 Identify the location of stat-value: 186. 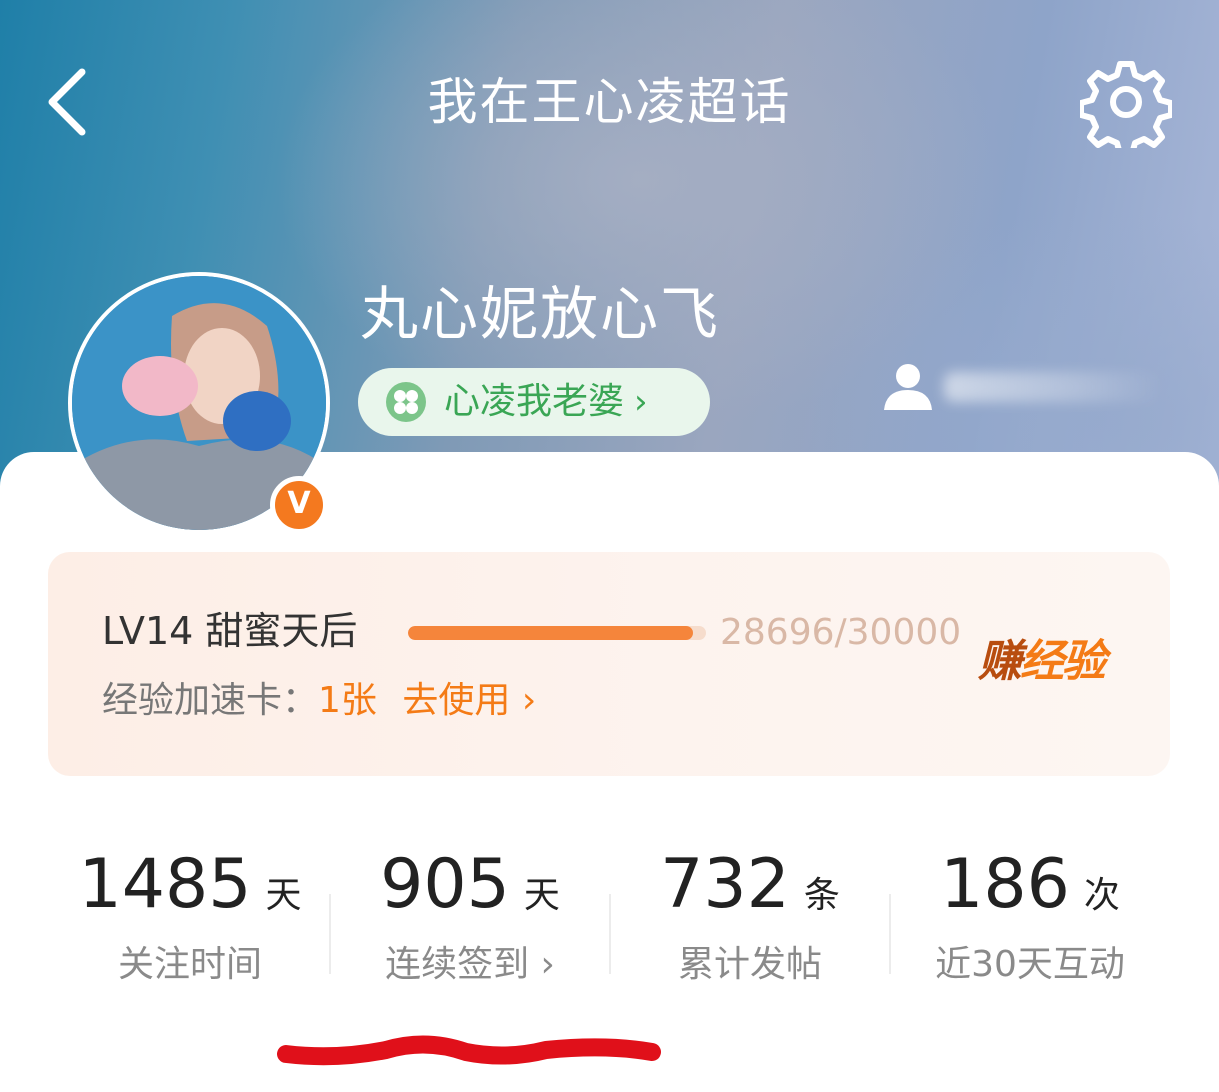
(1005, 884).